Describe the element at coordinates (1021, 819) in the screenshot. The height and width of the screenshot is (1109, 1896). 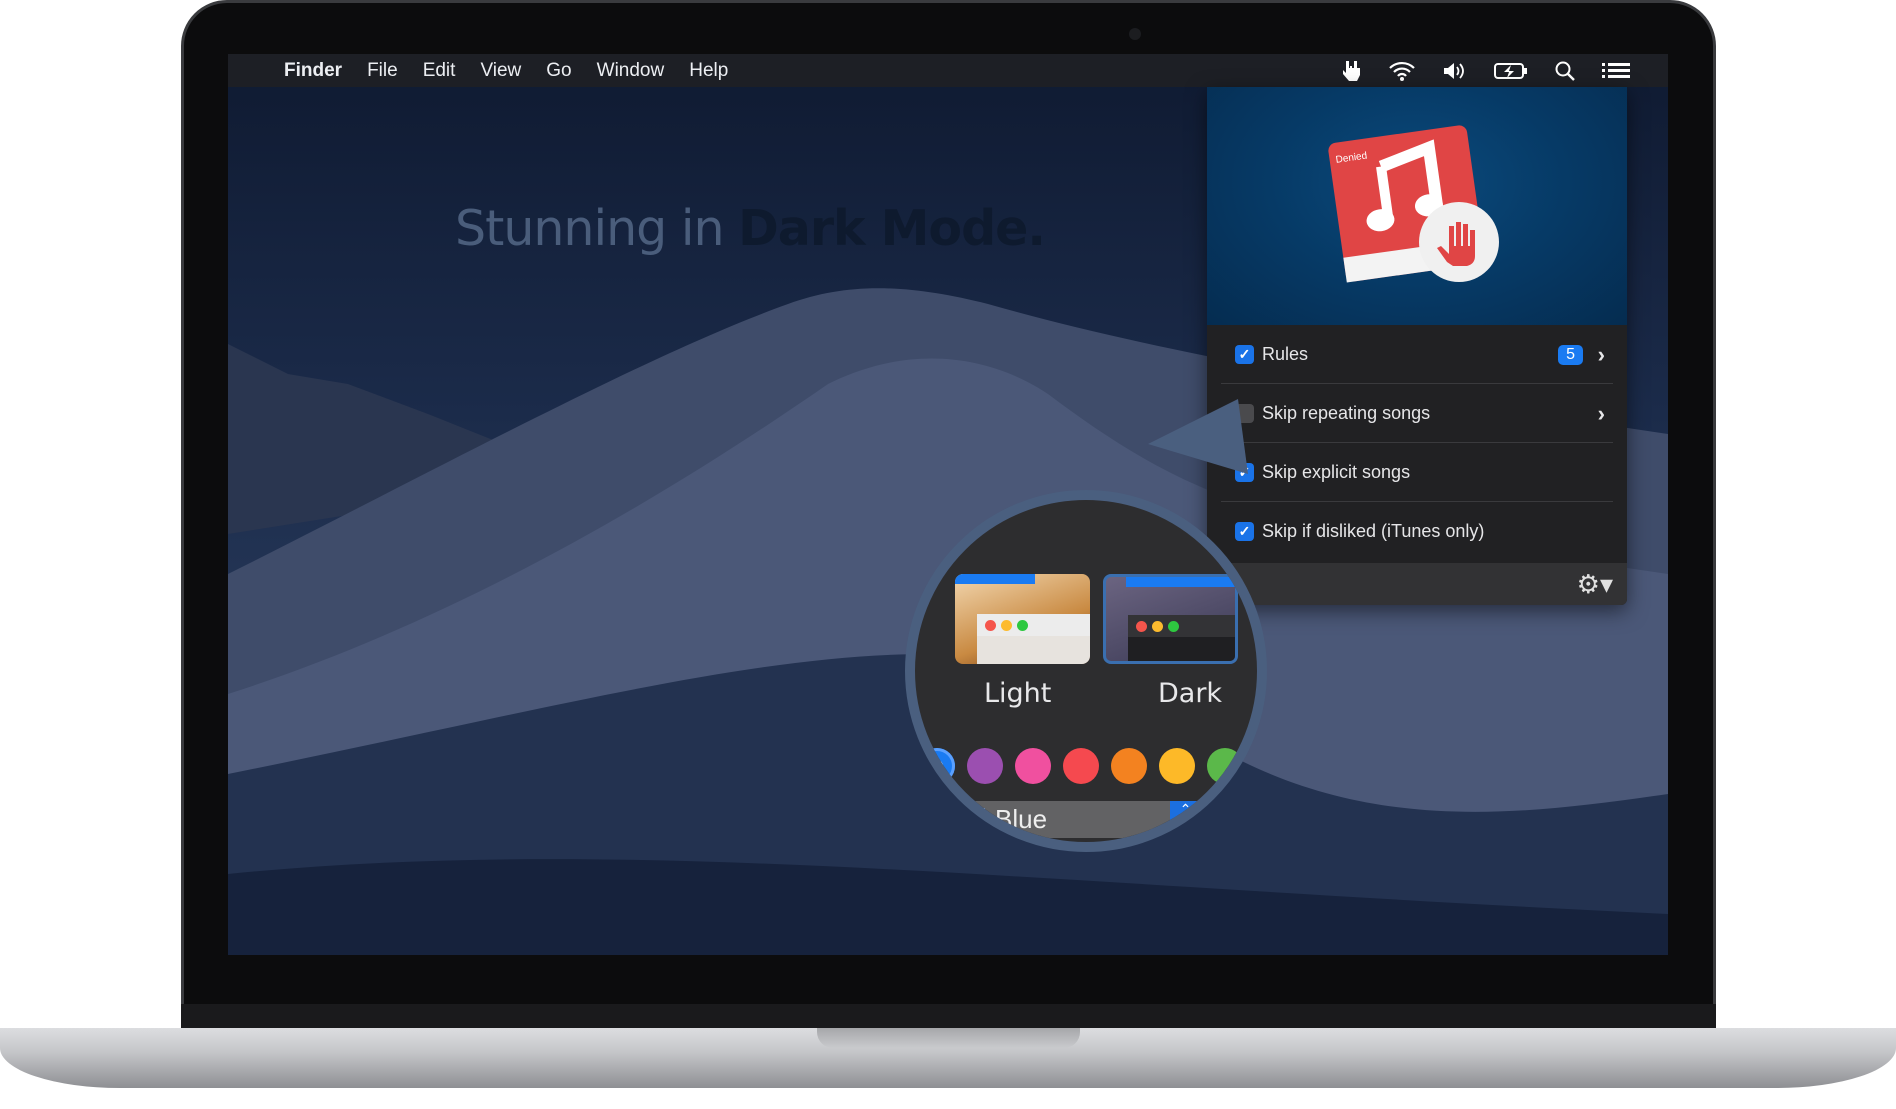
I see `highlight-color-value: Blue` at that location.